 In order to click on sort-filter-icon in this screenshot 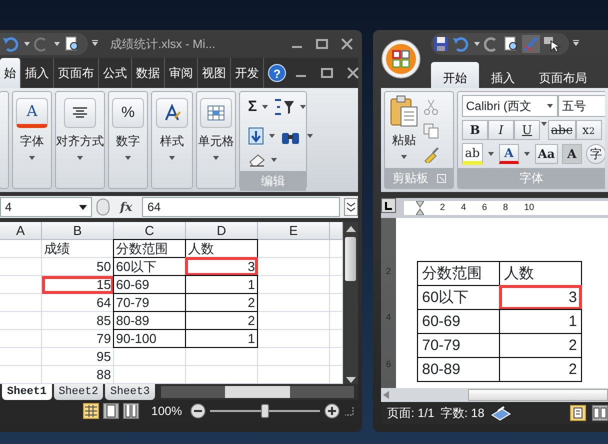, I will do `click(284, 107)`.